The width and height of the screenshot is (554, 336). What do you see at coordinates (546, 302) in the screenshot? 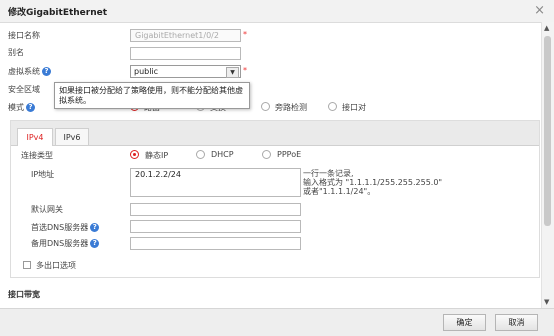
I see `scroll-down-icon: ▼` at bounding box center [546, 302].